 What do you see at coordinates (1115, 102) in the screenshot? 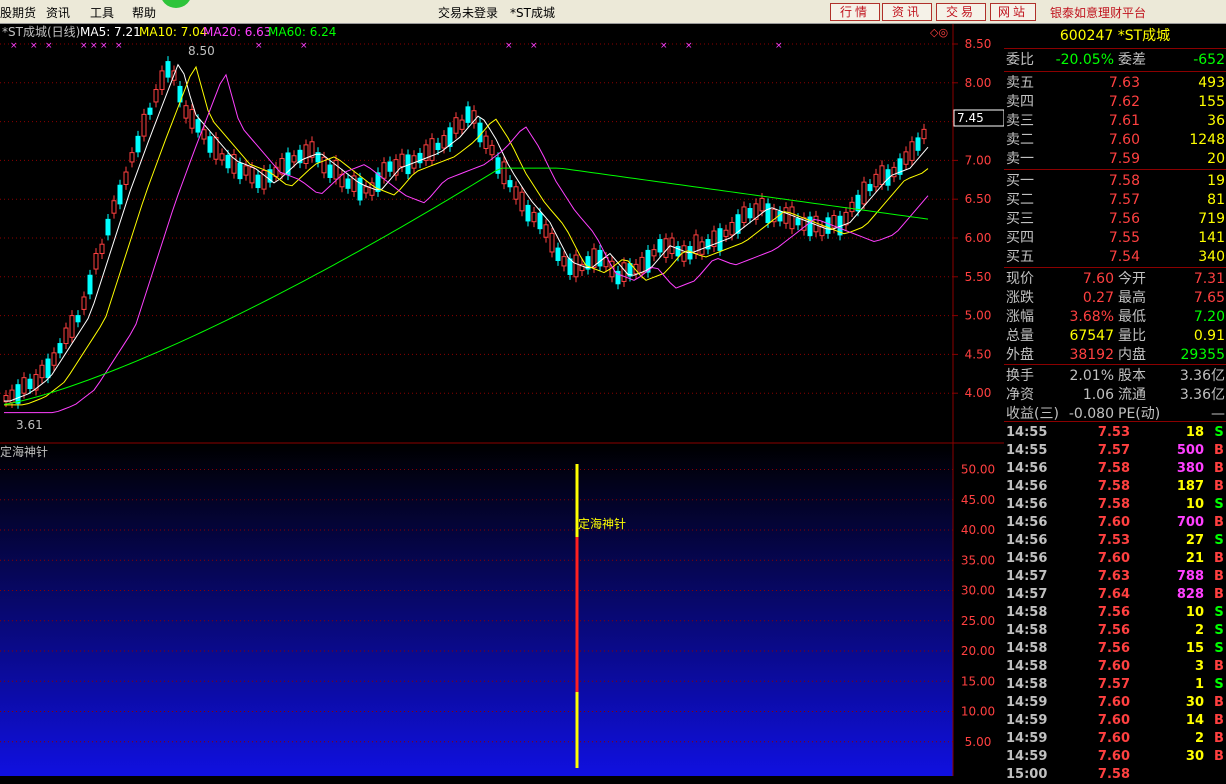
I see `ask-row: 卖四 7.62 155` at bounding box center [1115, 102].